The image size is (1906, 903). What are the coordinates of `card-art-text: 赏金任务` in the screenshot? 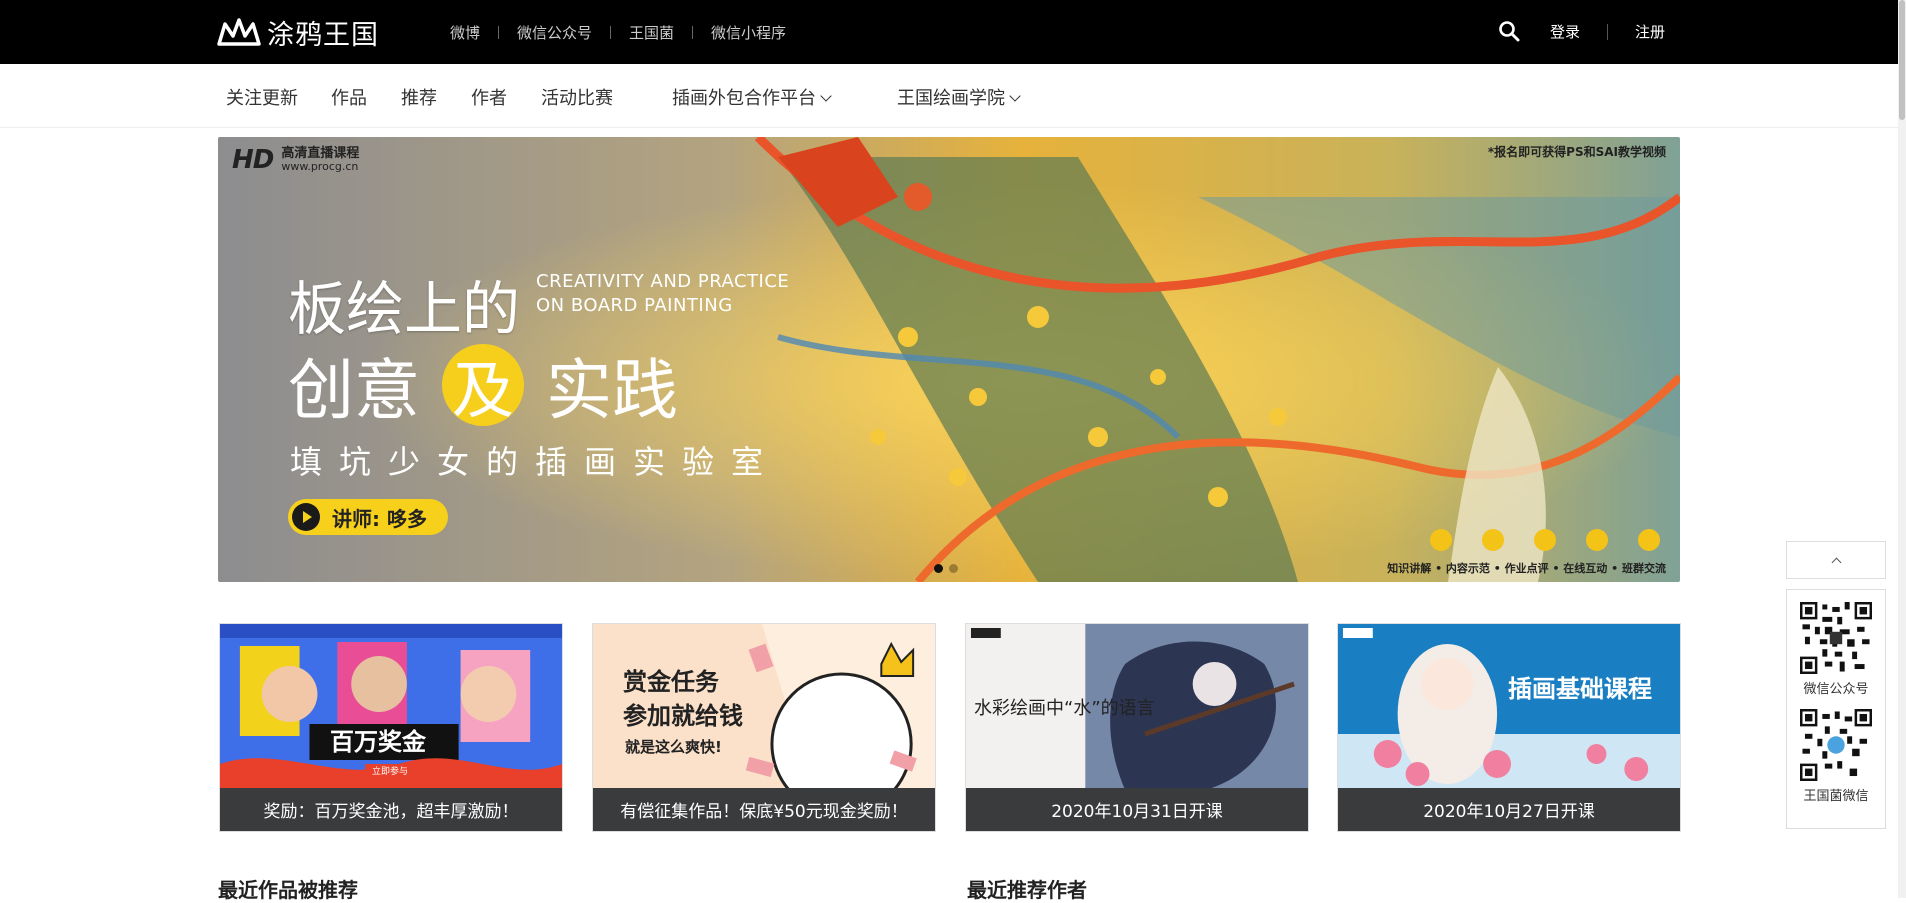 It's located at (671, 682).